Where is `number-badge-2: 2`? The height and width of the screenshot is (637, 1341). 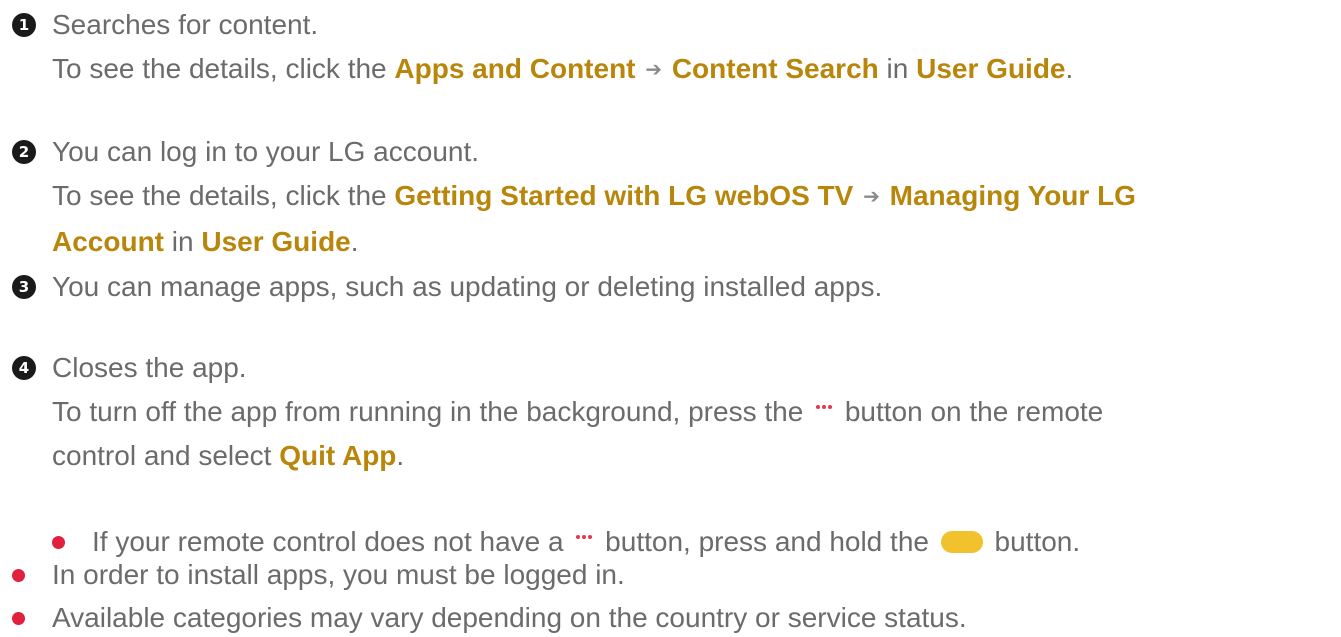
number-badge-2: 2 is located at coordinates (24, 152).